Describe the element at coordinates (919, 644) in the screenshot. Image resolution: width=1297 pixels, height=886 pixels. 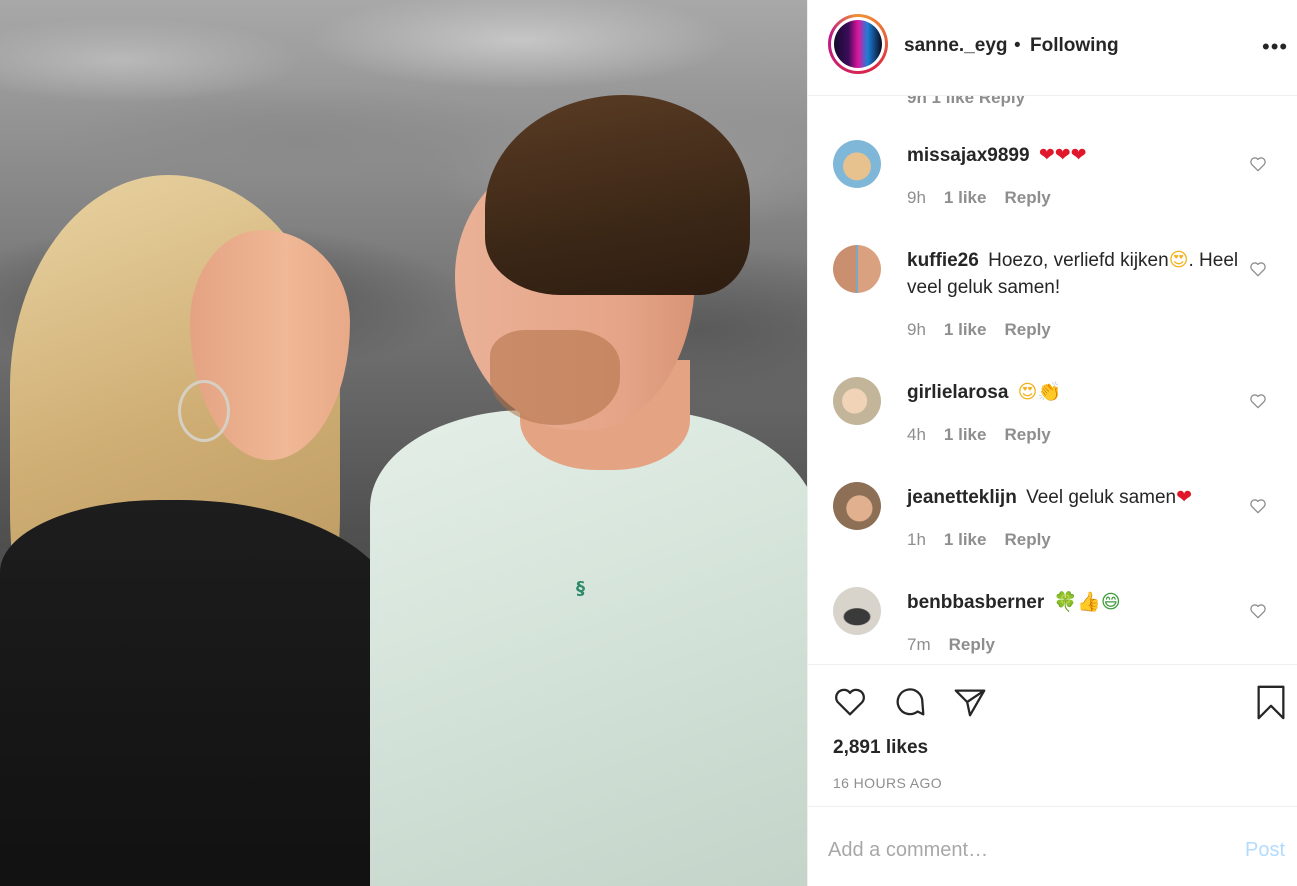
I see `comment-time: 7m` at that location.